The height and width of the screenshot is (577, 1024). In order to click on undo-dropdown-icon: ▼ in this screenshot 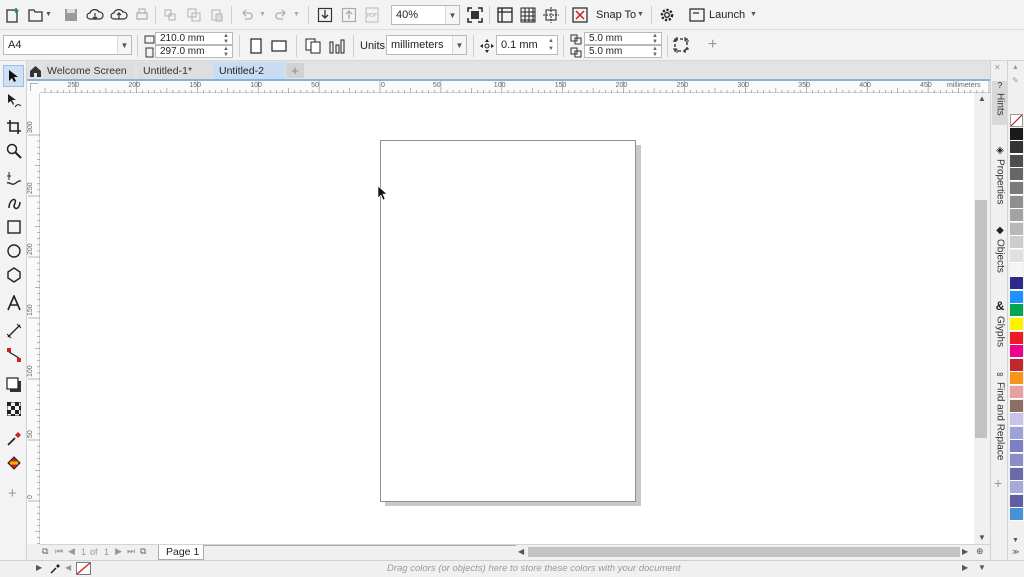, I will do `click(262, 14)`.